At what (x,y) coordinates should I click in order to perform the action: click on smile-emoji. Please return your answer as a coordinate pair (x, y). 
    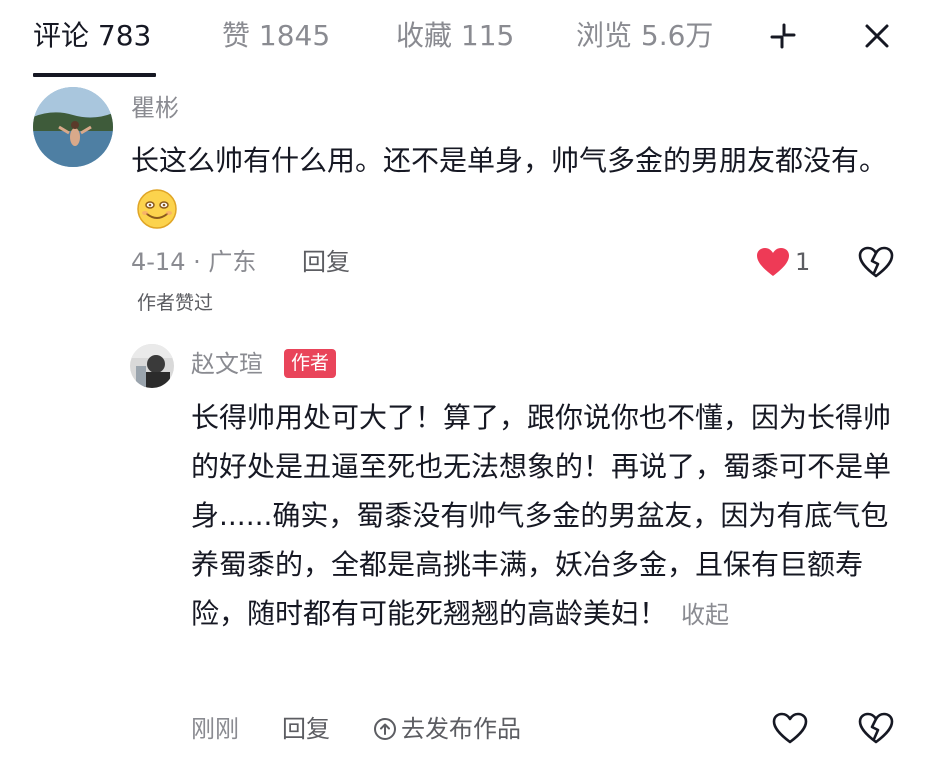
    Looking at the image, I should click on (157, 209).